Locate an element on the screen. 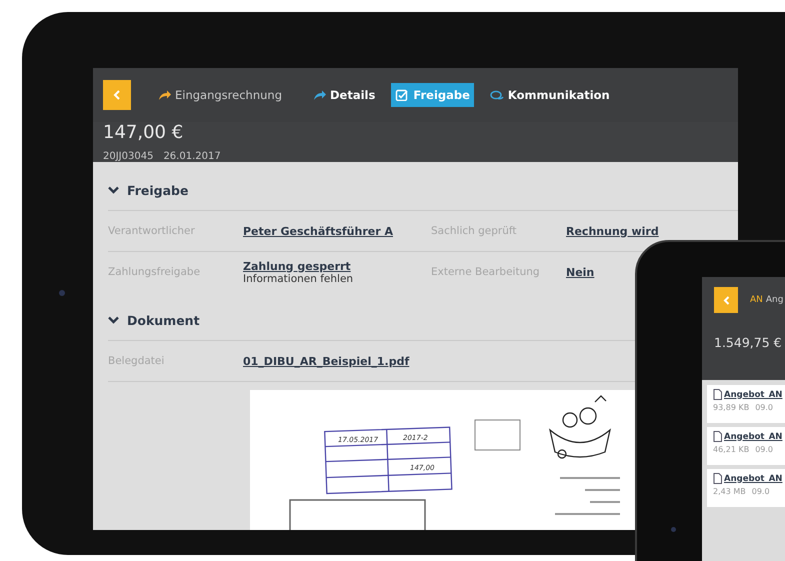 The height and width of the screenshot is (561, 785). file-card: Angebot_AN 93,89 KB 09.0 is located at coordinates (746, 404).